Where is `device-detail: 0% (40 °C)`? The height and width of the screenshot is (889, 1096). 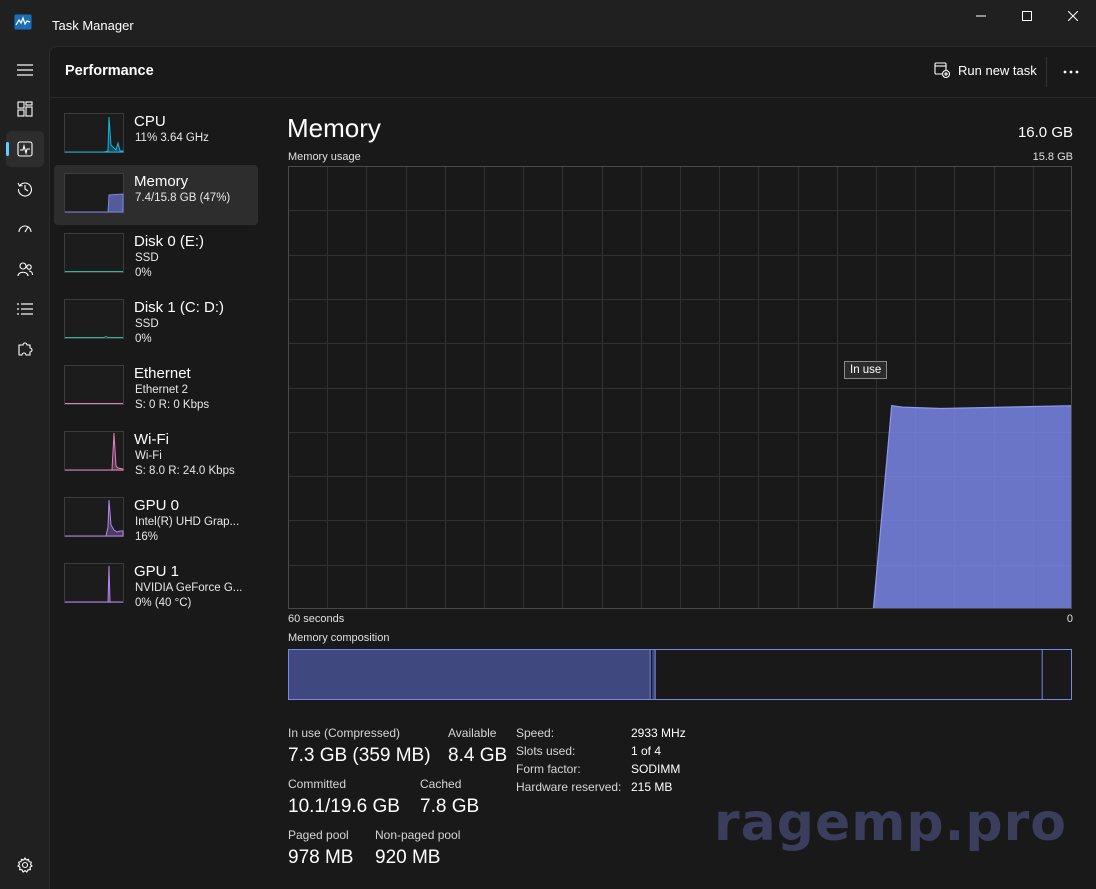 device-detail: 0% (40 °C) is located at coordinates (163, 603).